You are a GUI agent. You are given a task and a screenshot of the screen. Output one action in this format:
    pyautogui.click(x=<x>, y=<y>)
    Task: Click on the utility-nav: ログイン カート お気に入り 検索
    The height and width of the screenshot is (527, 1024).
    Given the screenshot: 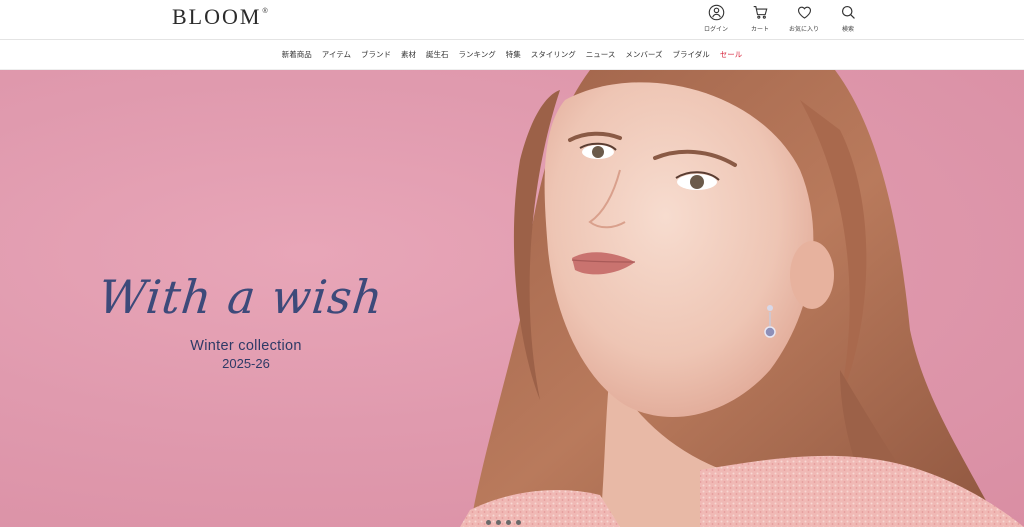 What is the action you would take?
    pyautogui.click(x=782, y=18)
    